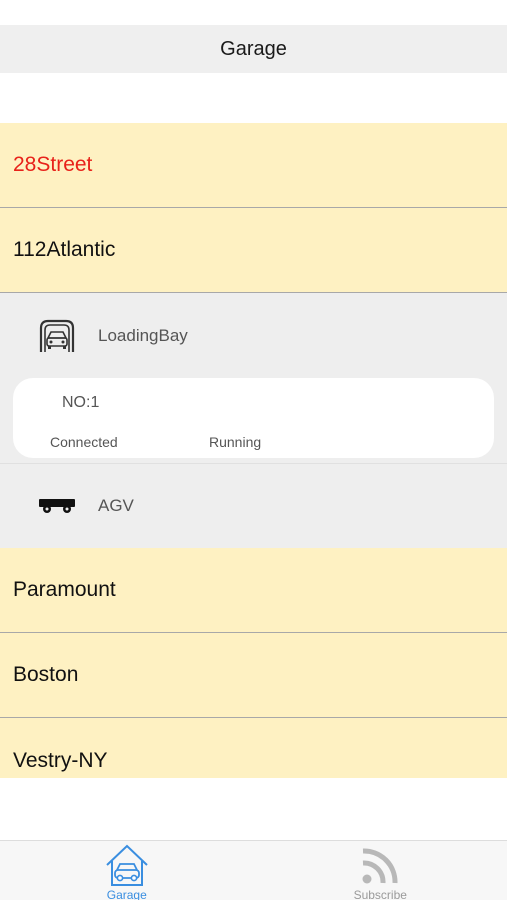  Describe the element at coordinates (81, 402) in the screenshot. I see `device-number: NO:1` at that location.